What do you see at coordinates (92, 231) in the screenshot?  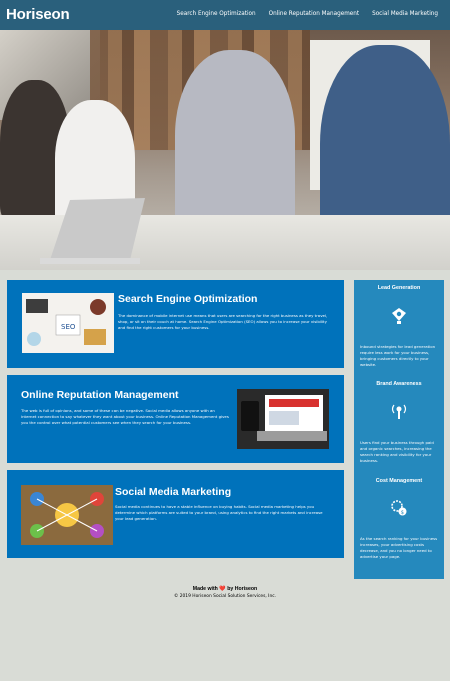 I see `hero-laptop` at bounding box center [92, 231].